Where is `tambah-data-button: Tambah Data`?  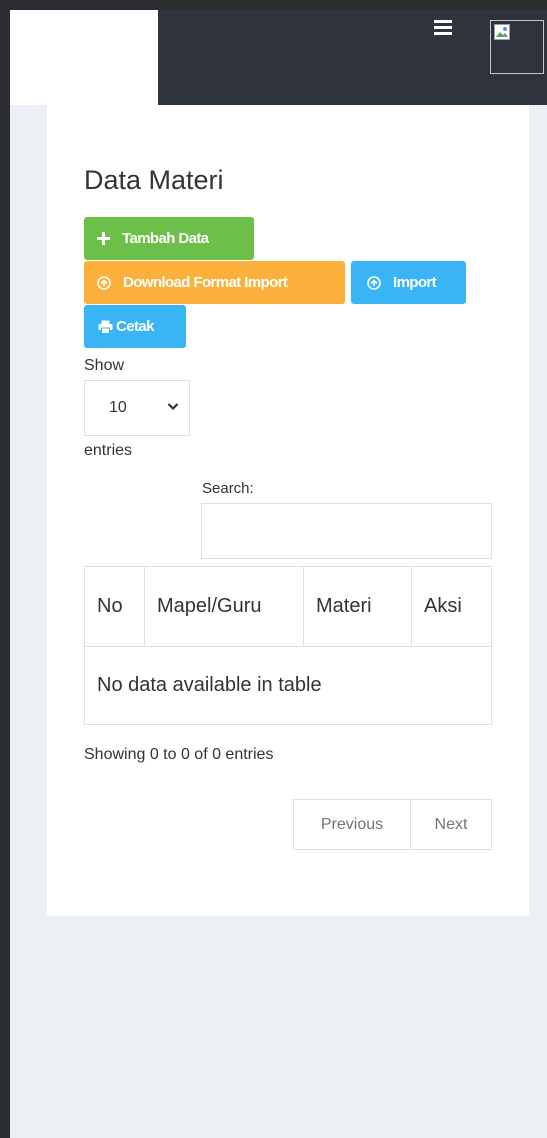 tambah-data-button: Tambah Data is located at coordinates (169, 238).